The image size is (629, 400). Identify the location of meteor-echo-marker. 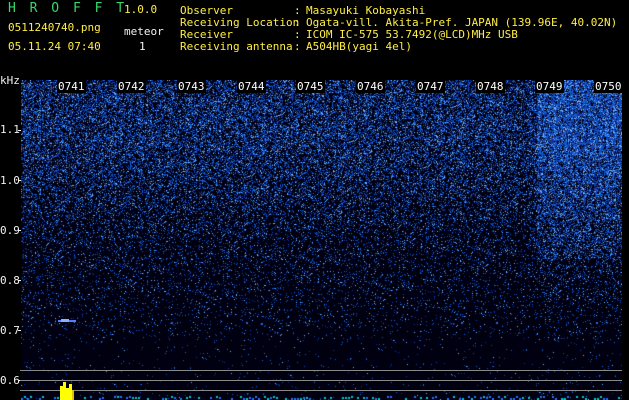
(67, 391).